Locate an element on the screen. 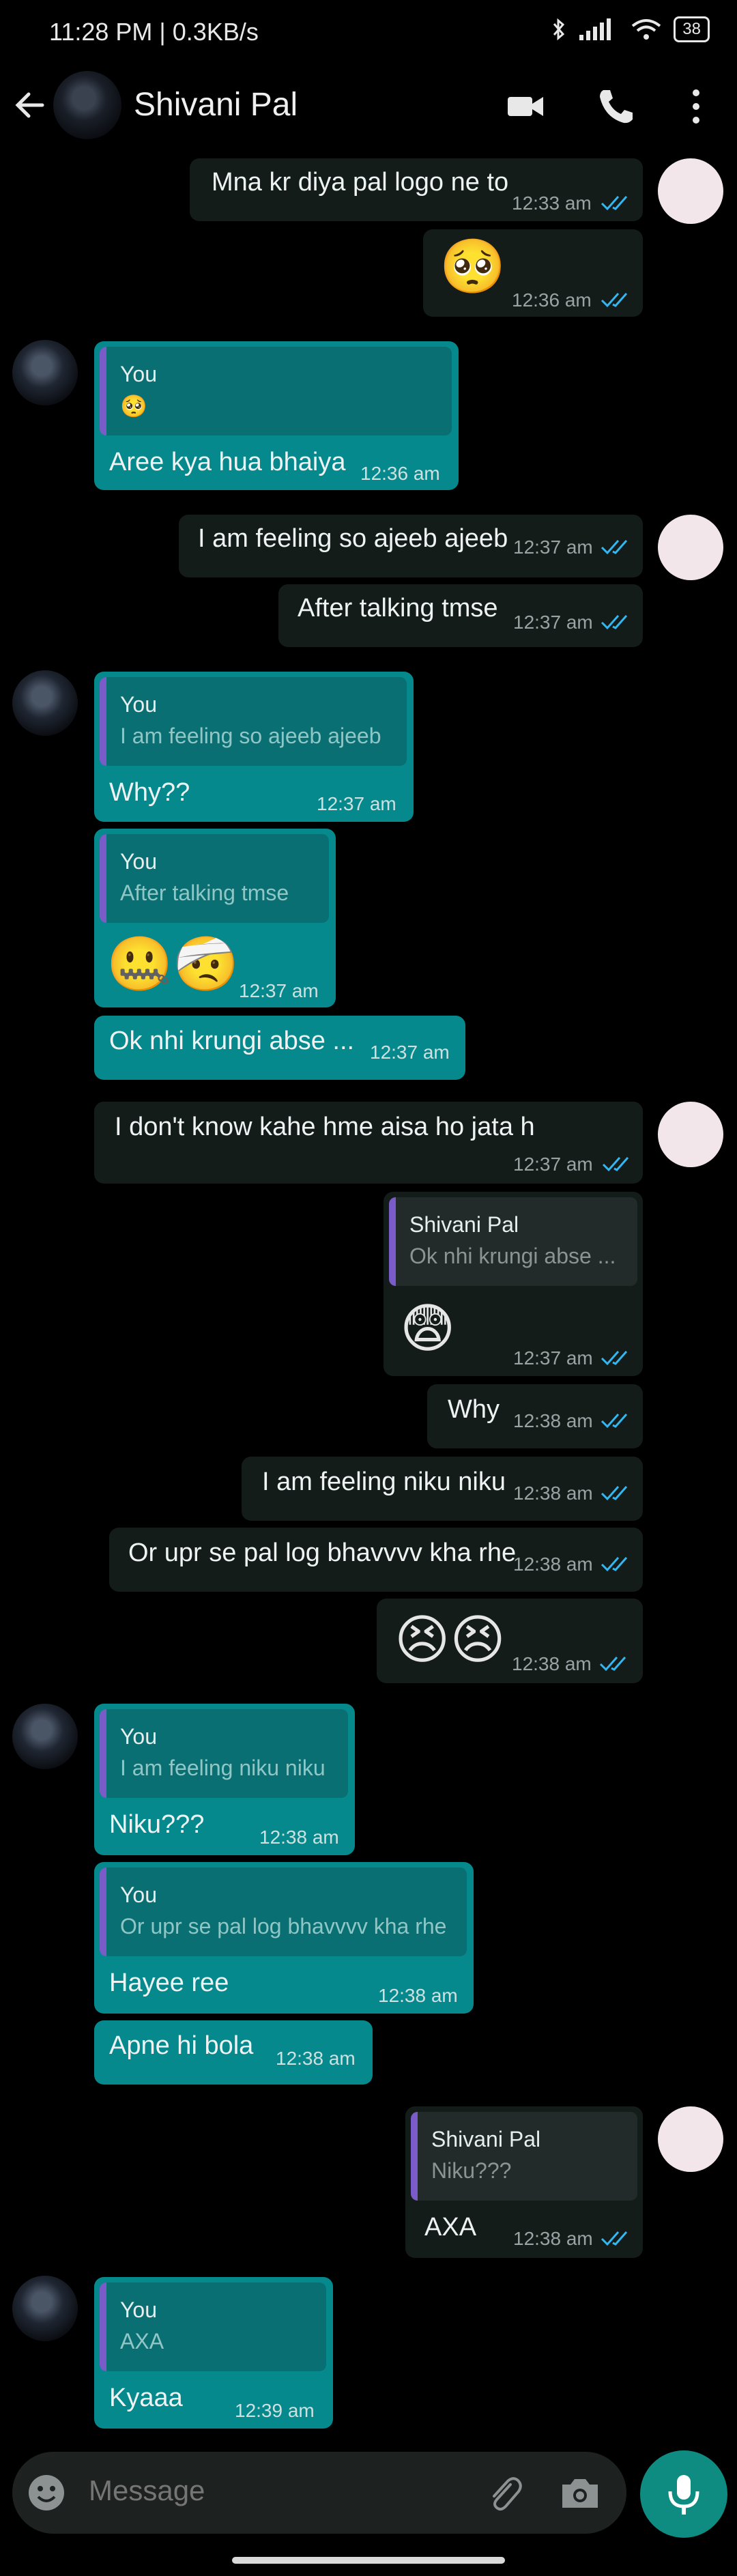 This screenshot has width=737, height=2576. message-text: Or upr se pal log bhavvvv kha rhe is located at coordinates (323, 1553).